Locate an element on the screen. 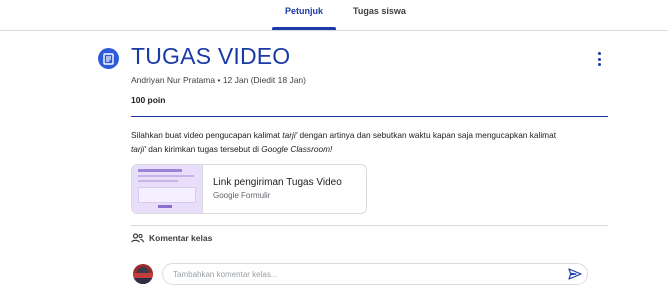 The image size is (668, 289). comments-divider is located at coordinates (369, 225).